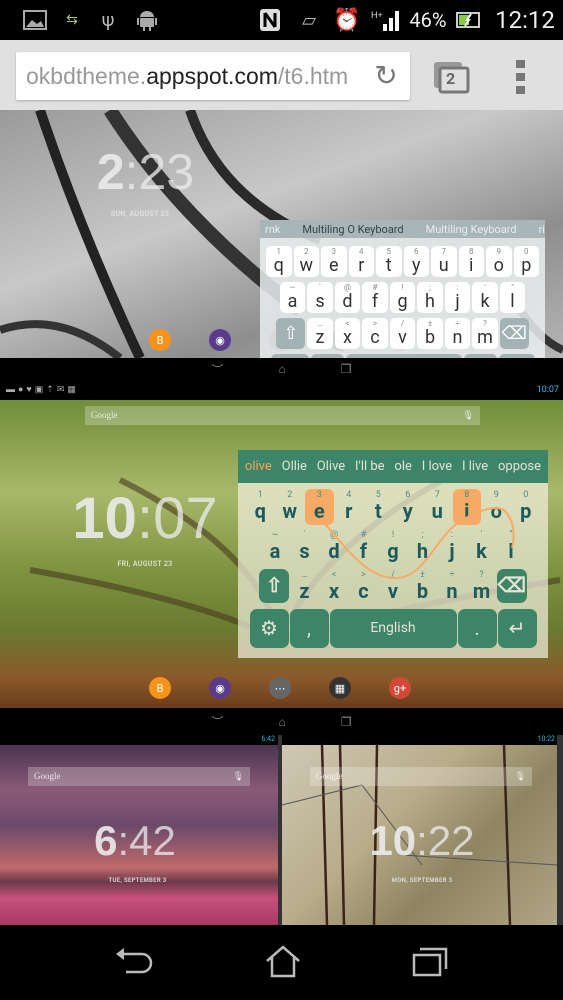 The image size is (563, 1000). Describe the element at coordinates (542, 229) in the screenshot. I see `suggestion: rio` at that location.